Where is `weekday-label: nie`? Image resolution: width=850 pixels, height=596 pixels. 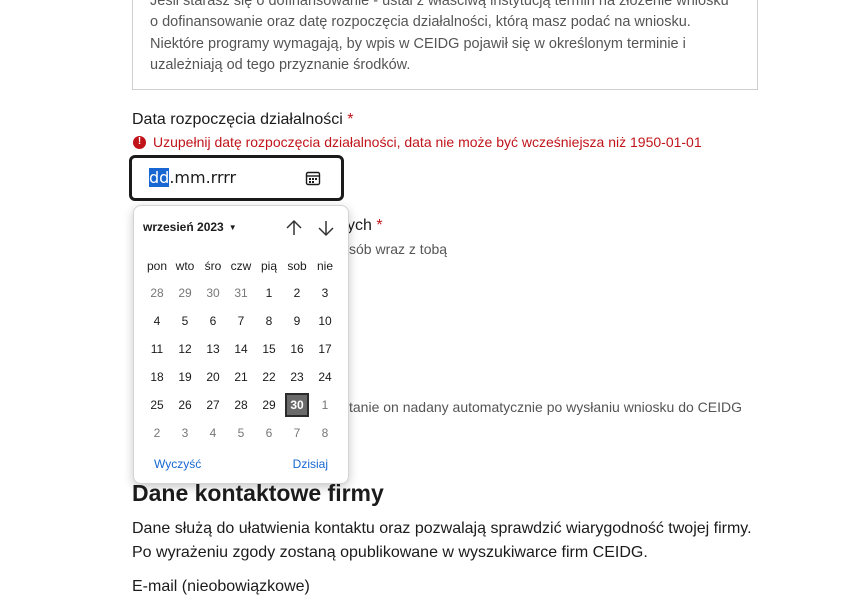 weekday-label: nie is located at coordinates (324, 266).